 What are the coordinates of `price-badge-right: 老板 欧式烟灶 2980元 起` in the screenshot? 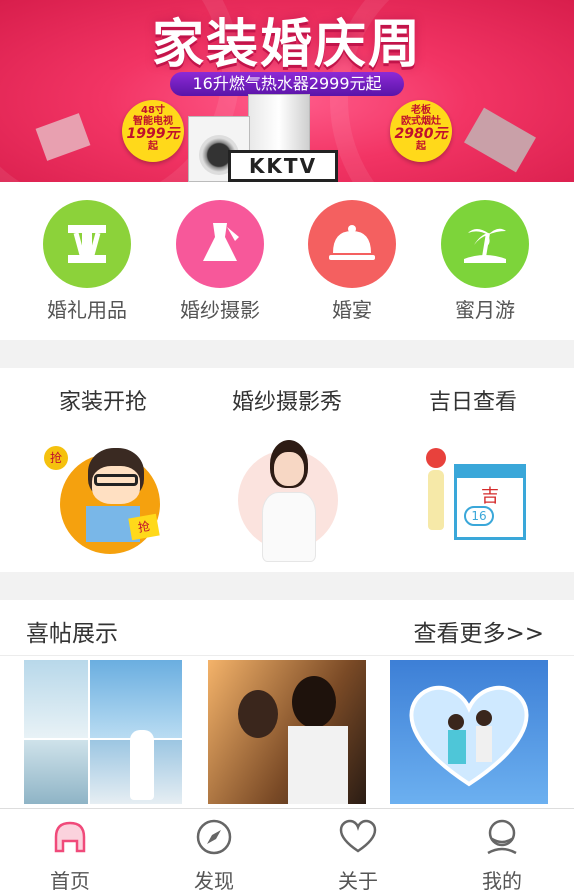 It's located at (421, 131).